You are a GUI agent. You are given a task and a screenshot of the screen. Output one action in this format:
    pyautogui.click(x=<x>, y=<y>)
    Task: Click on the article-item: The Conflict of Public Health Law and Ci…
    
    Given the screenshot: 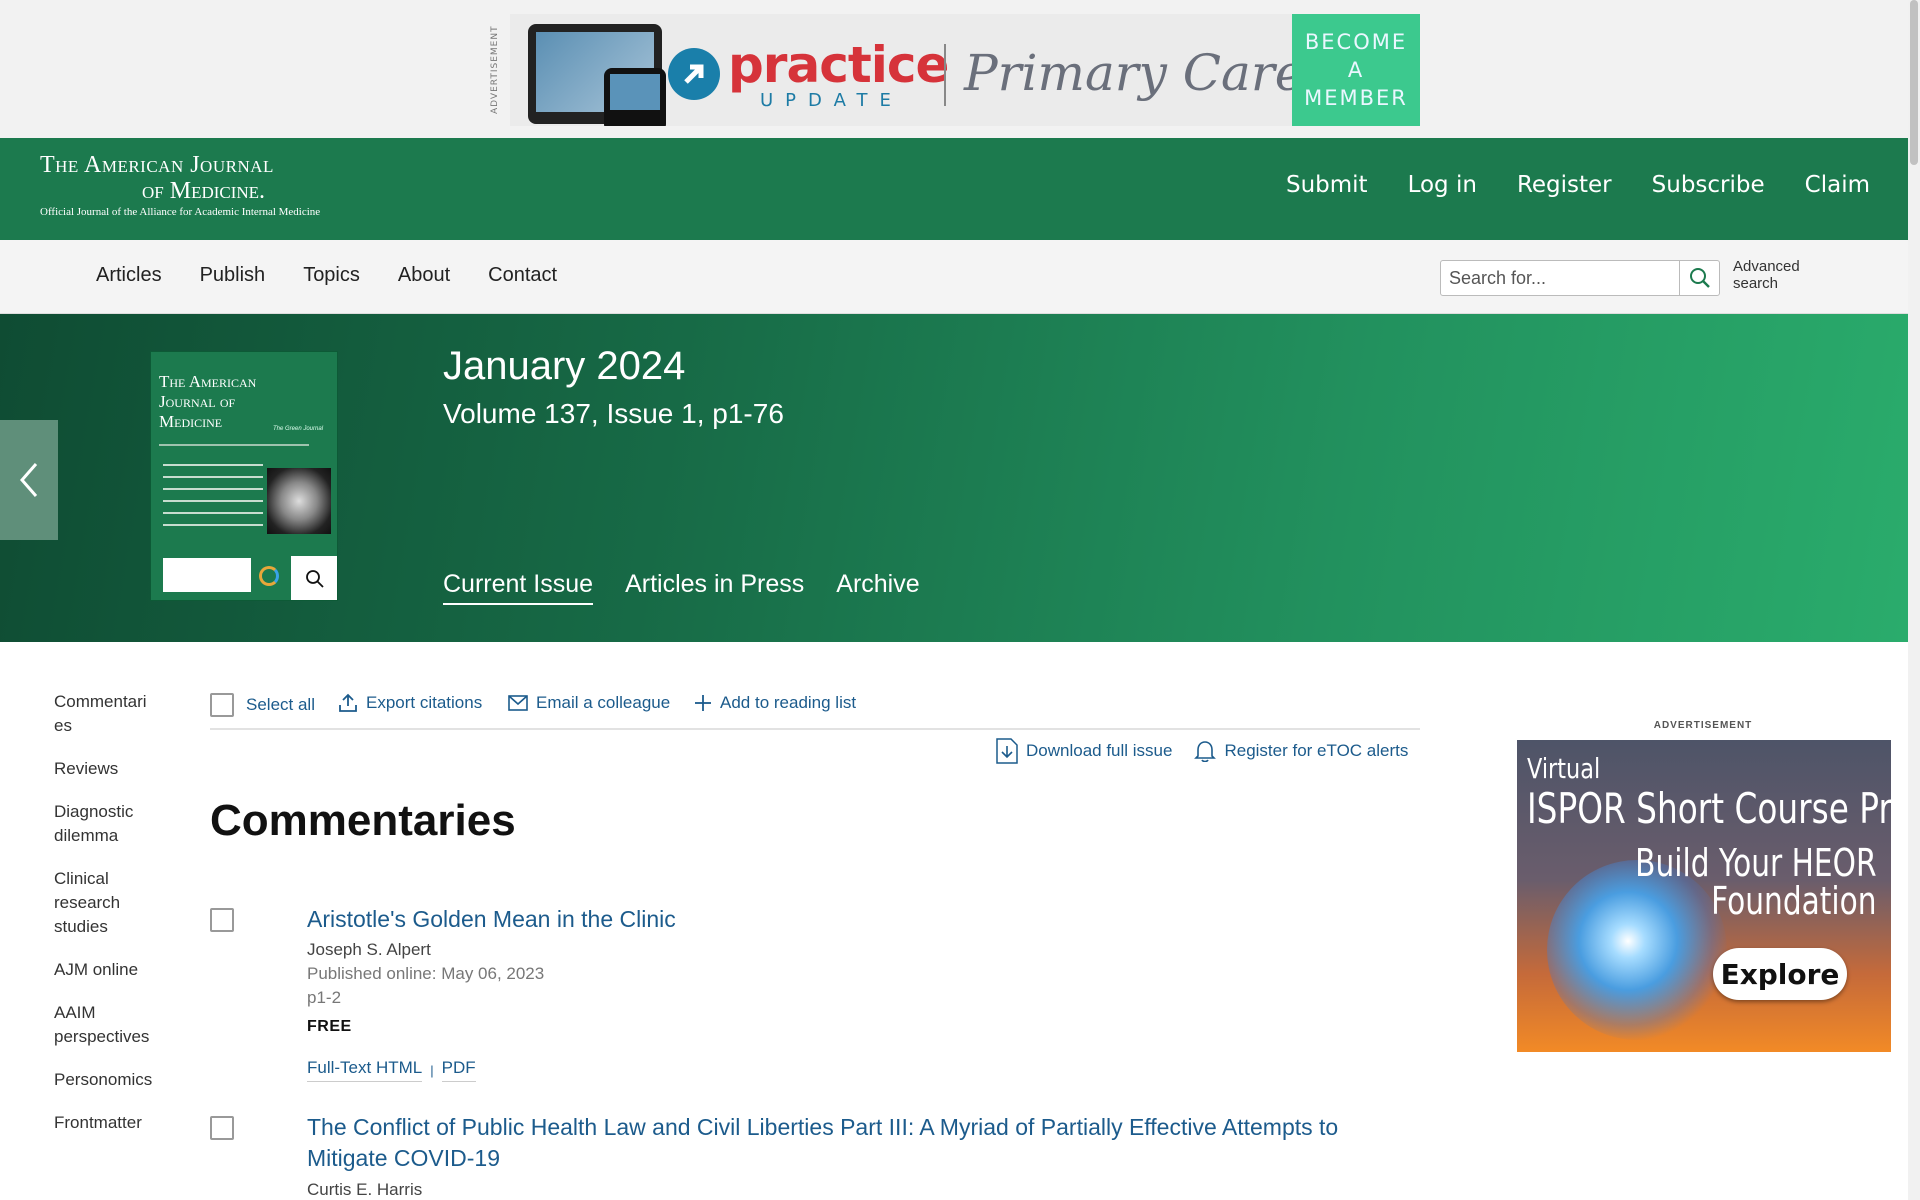 What is the action you would take?
    pyautogui.click(x=815, y=1156)
    